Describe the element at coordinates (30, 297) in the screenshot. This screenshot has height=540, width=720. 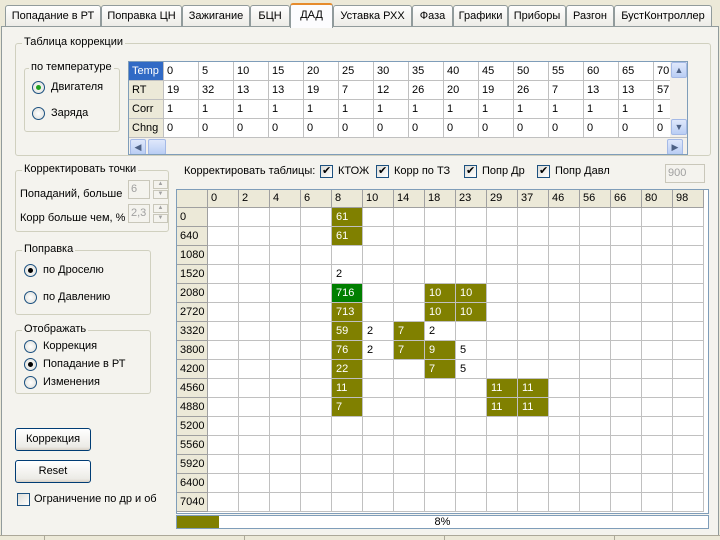
I see `radio-by-pressure` at that location.